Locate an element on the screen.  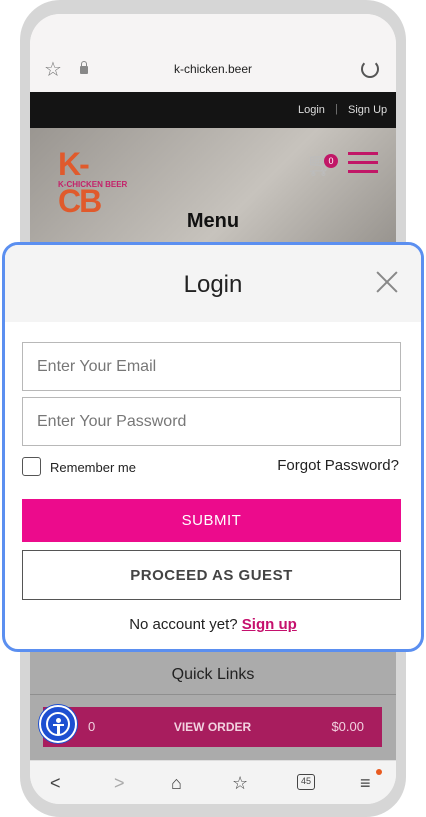
menu-icon: ≡ is located at coordinates (365, 783).